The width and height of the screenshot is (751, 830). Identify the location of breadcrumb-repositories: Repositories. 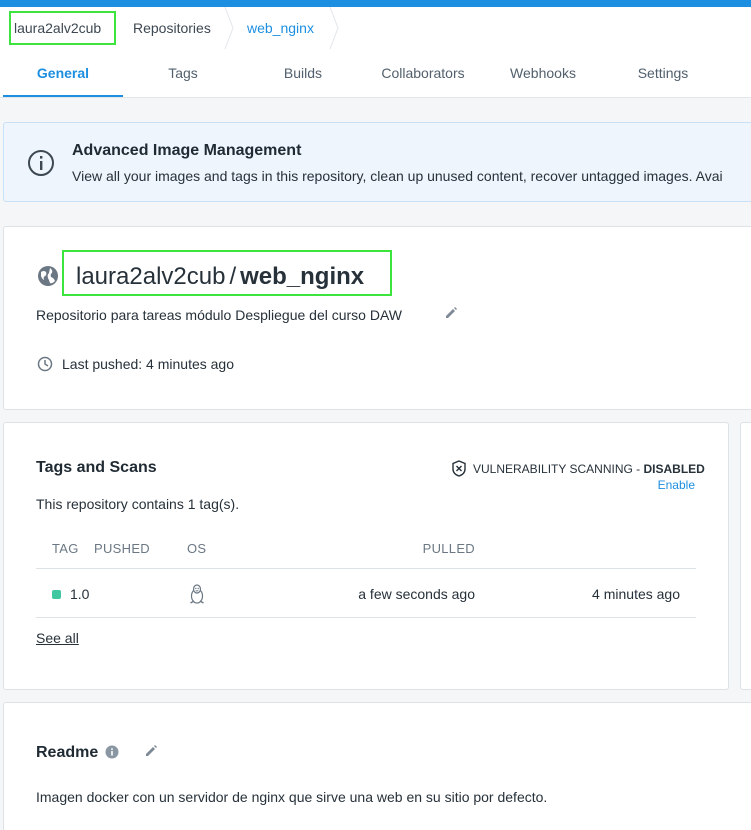
(172, 28).